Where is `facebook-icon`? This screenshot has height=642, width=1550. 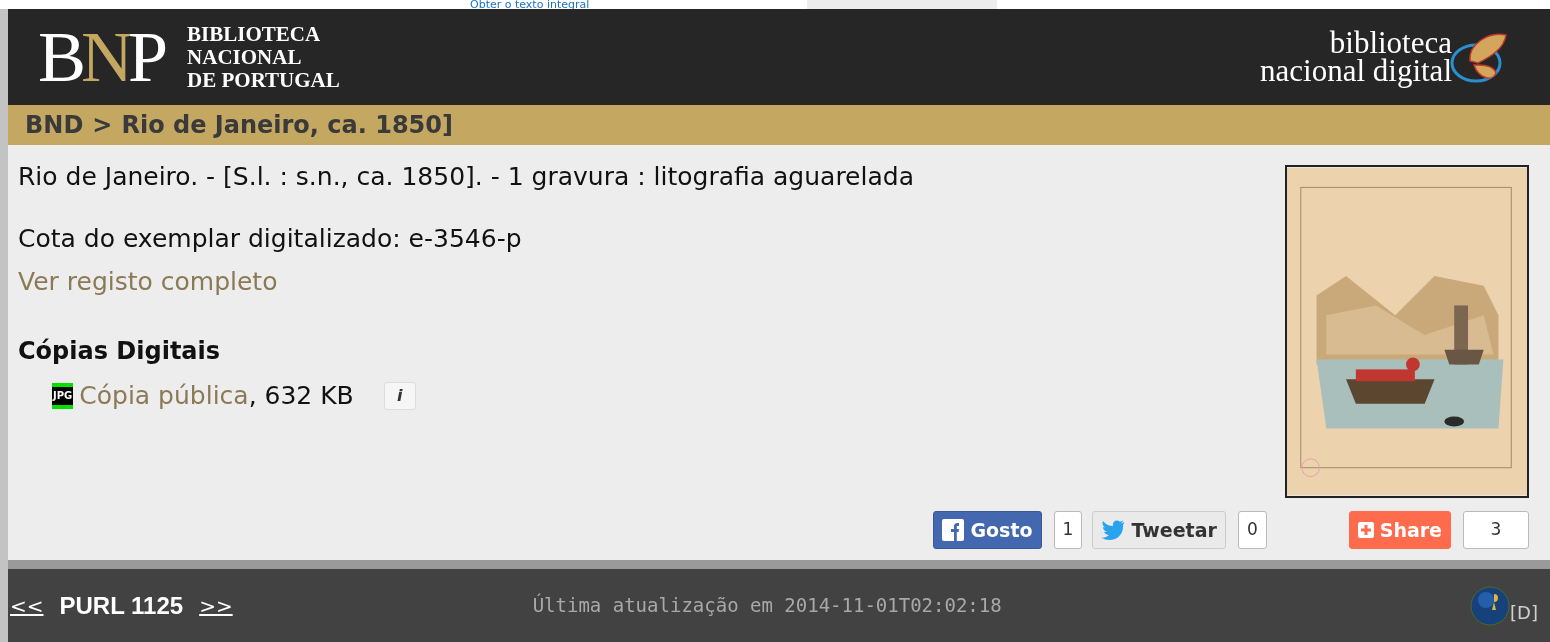
facebook-icon is located at coordinates (953, 530).